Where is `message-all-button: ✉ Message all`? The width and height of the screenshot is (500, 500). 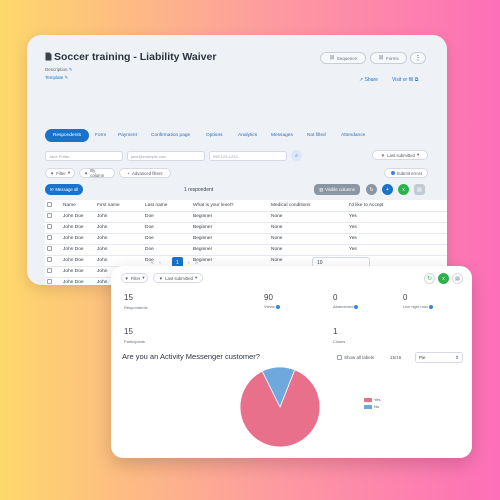
message-all-button: ✉ Message all is located at coordinates (64, 189).